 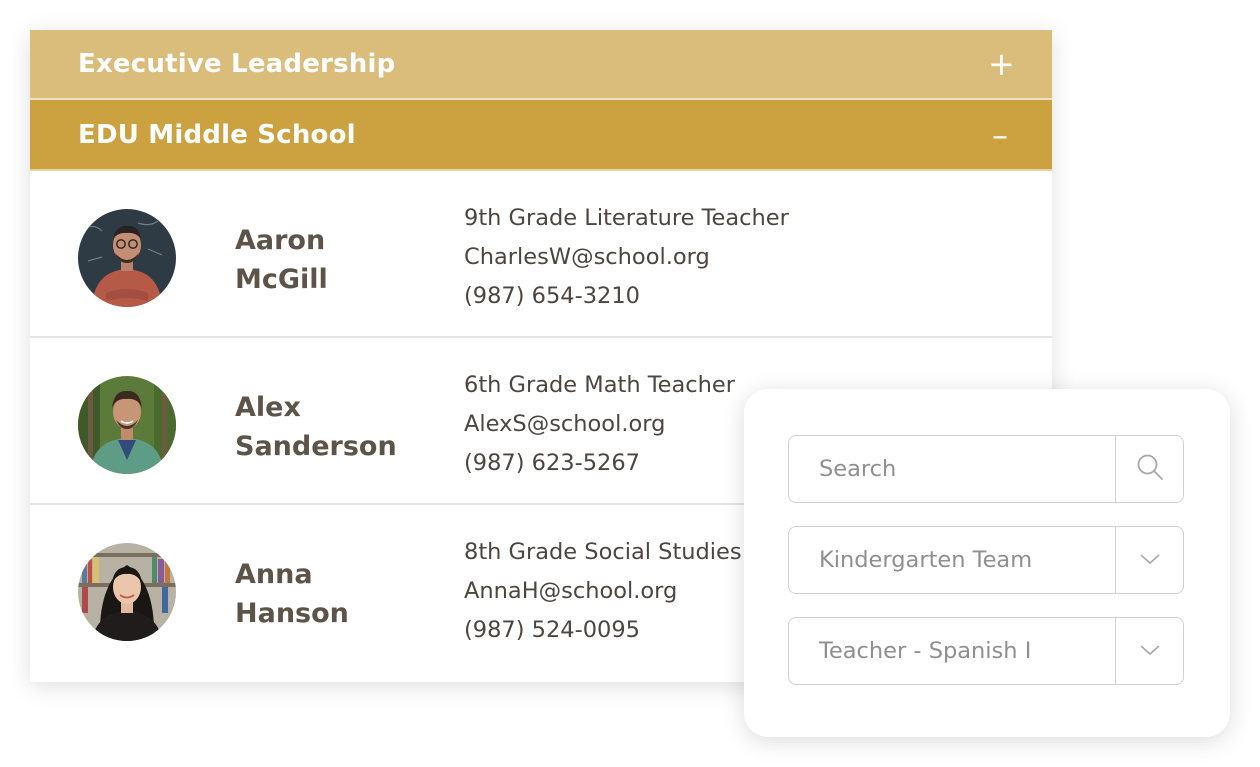 I want to click on search-input, so click(x=952, y=469).